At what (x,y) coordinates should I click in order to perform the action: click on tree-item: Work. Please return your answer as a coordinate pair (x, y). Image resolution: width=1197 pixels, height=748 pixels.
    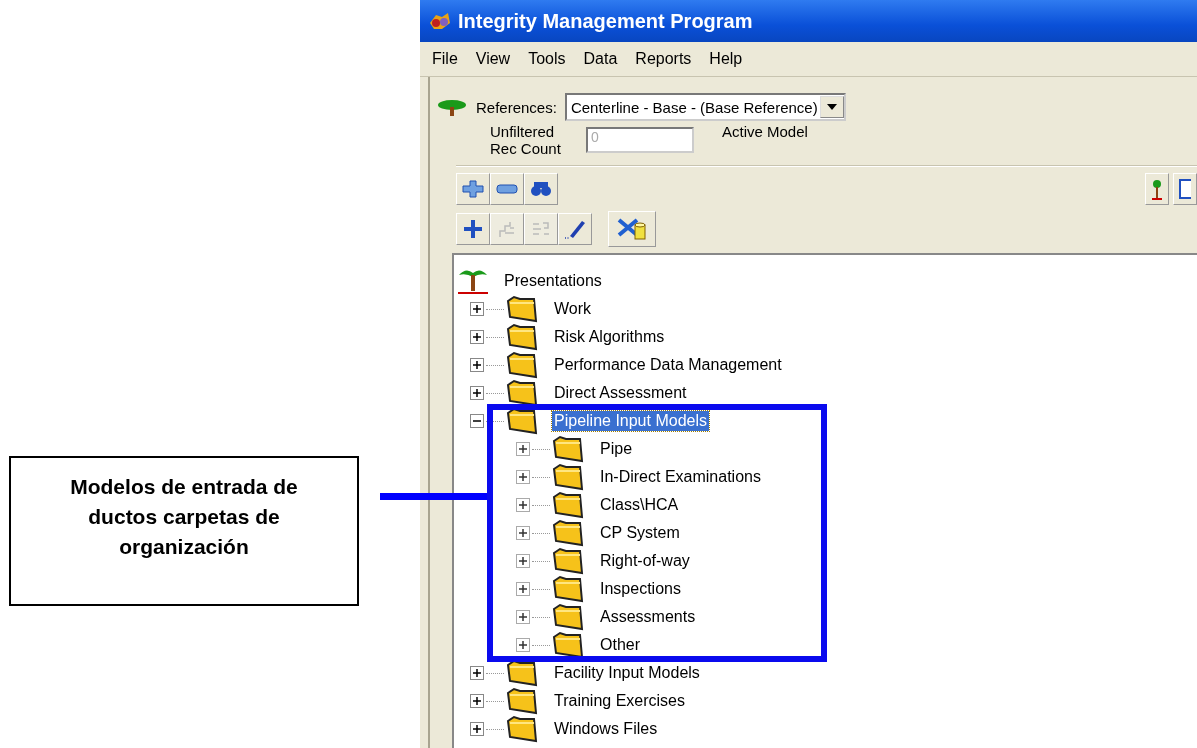
    Looking at the image, I should click on (573, 309).